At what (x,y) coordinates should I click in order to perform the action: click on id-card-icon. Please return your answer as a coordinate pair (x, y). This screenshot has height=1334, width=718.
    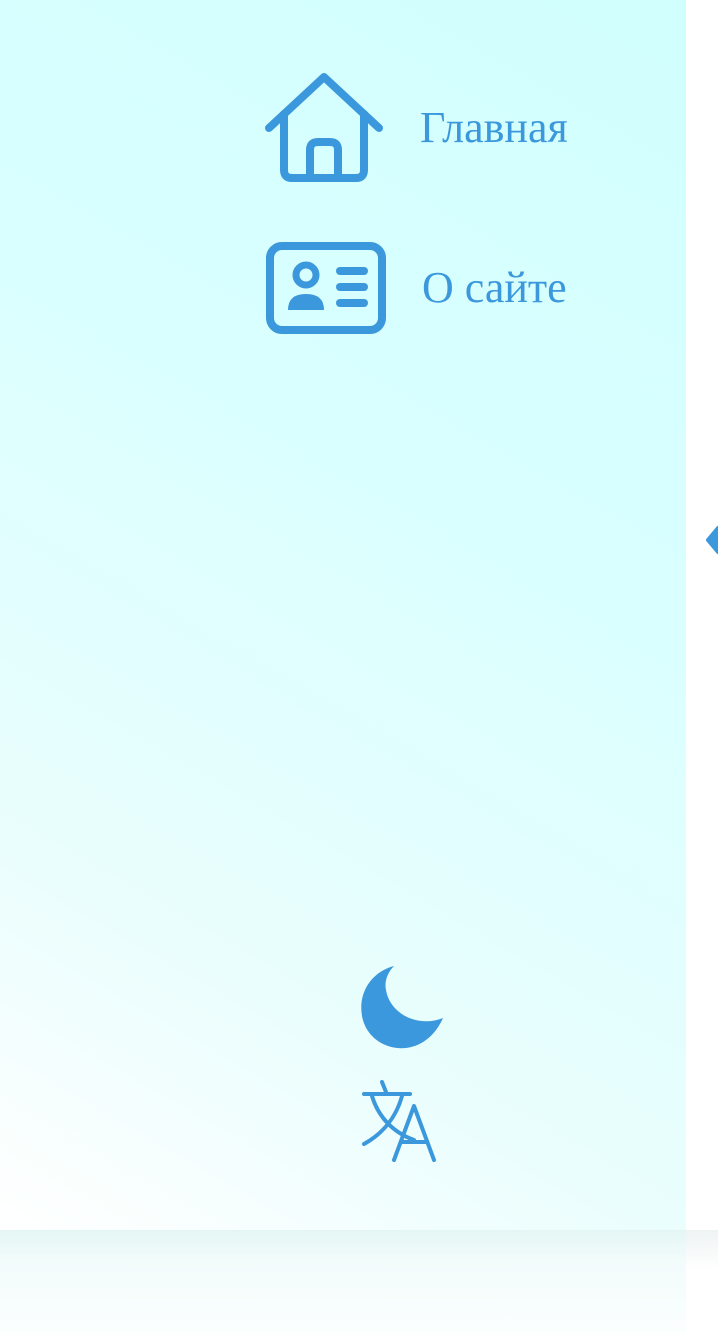
    Looking at the image, I should click on (326, 288).